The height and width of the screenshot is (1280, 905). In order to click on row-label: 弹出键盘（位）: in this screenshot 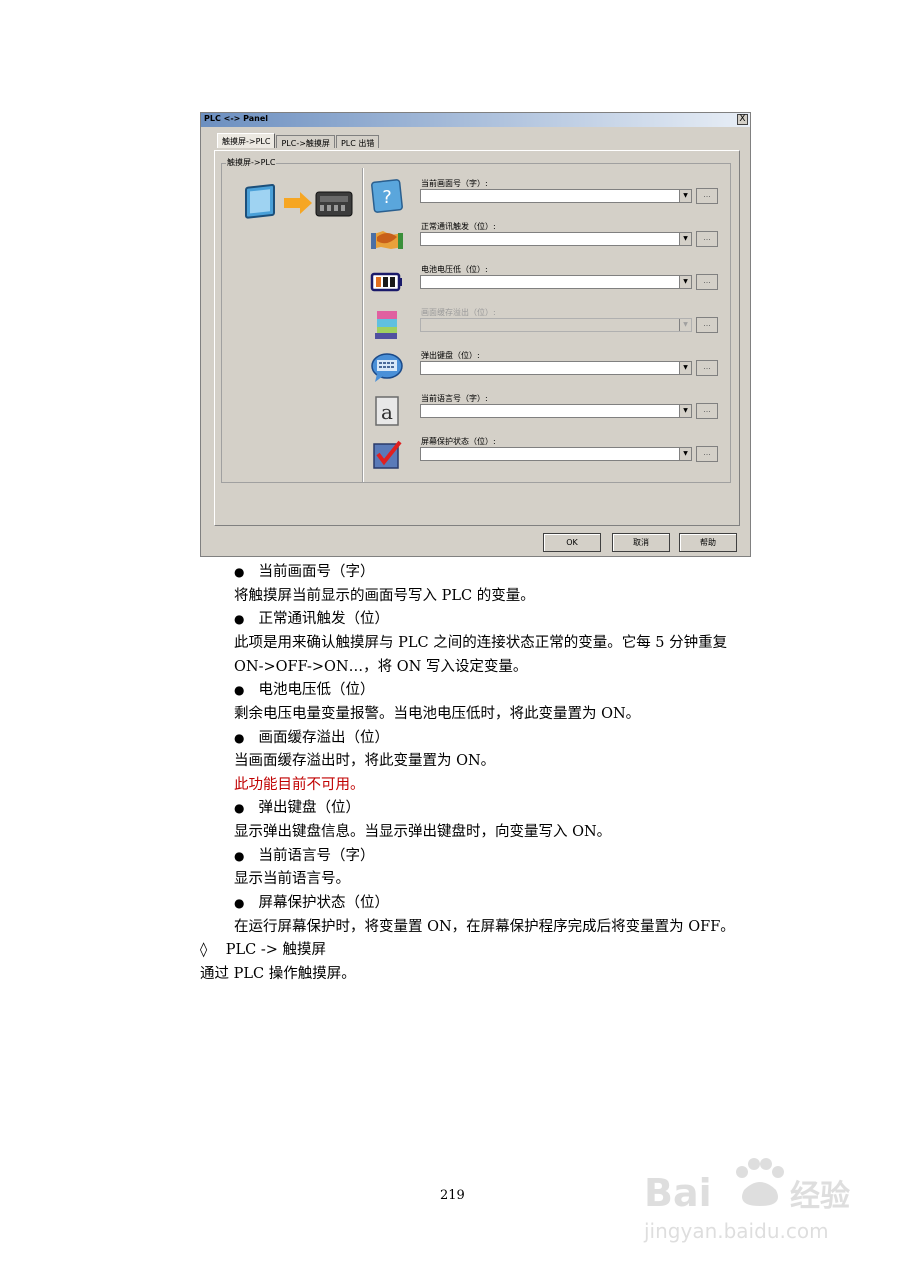, I will do `click(450, 355)`.